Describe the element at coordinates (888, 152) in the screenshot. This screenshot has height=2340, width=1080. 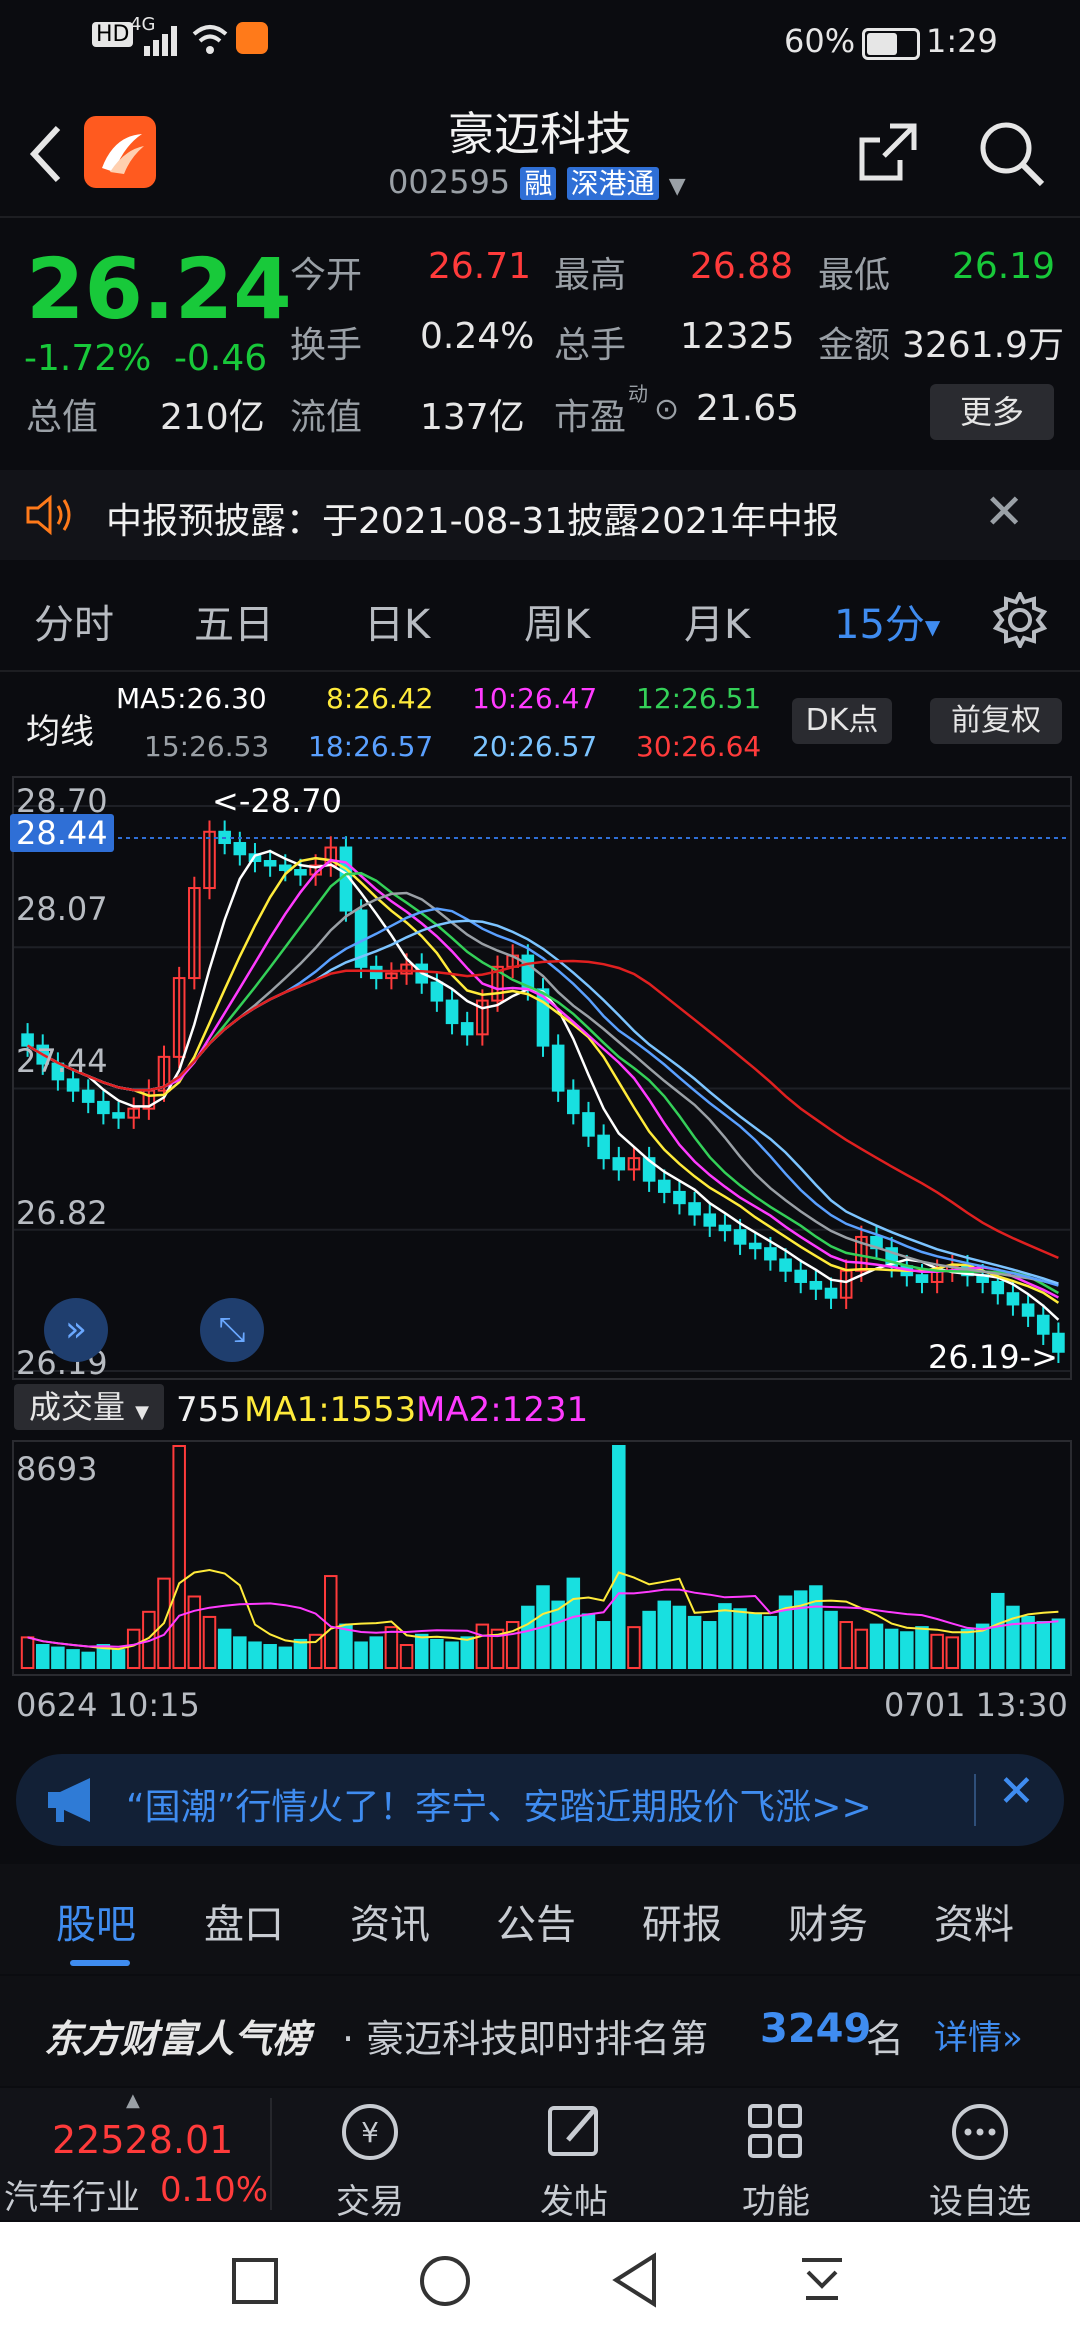
I see `share-icon` at that location.